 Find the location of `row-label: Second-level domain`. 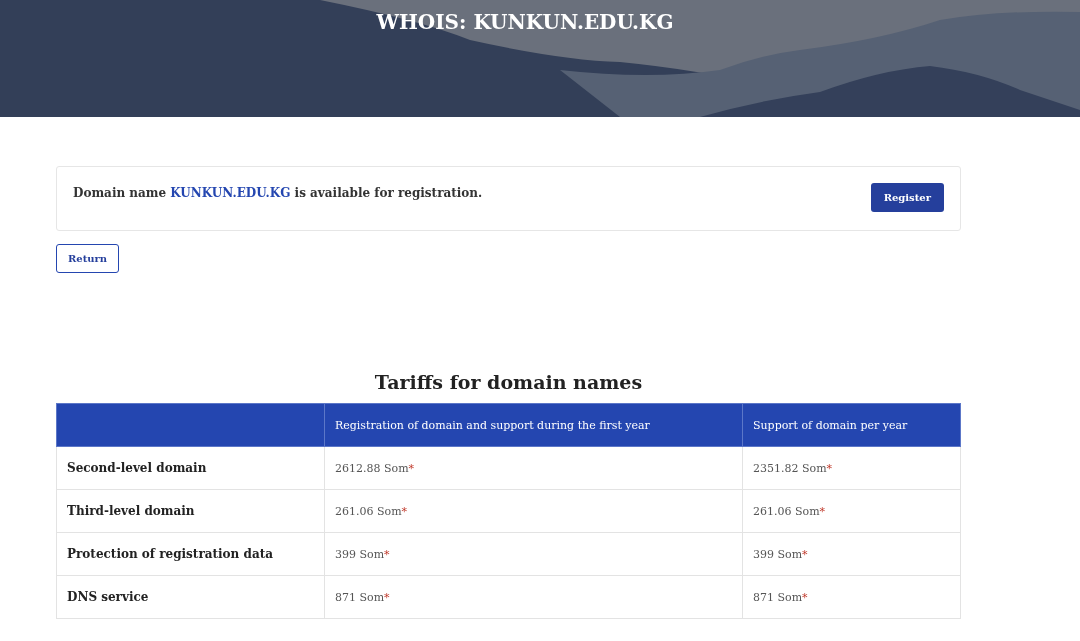

row-label: Second-level domain is located at coordinates (190, 468).